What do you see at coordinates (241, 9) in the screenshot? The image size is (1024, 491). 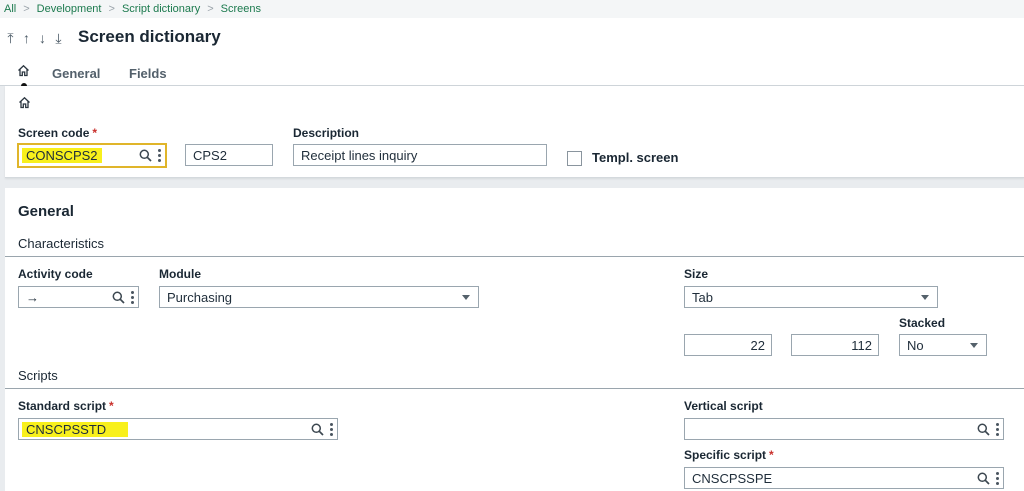 I see `breadcrumb-screens: Screens` at bounding box center [241, 9].